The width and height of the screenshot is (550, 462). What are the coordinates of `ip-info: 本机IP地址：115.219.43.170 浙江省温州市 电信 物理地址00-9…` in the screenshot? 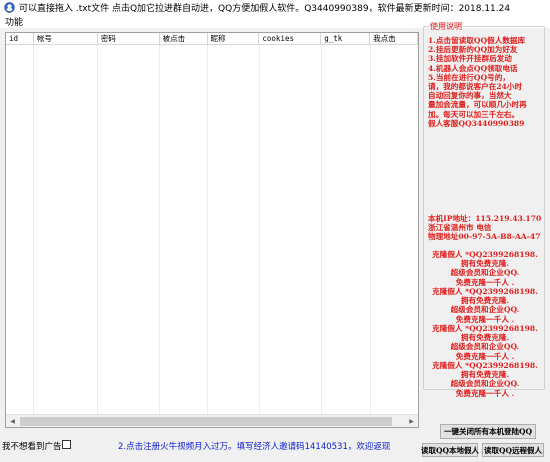 It's located at (485, 228).